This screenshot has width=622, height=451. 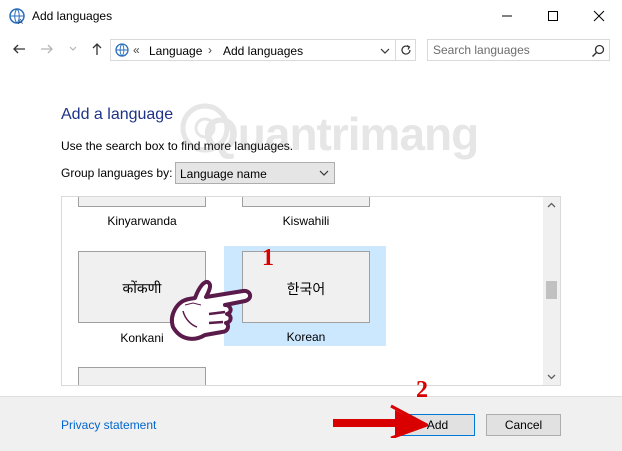 What do you see at coordinates (380, 421) in the screenshot?
I see `red-arrow-icon` at bounding box center [380, 421].